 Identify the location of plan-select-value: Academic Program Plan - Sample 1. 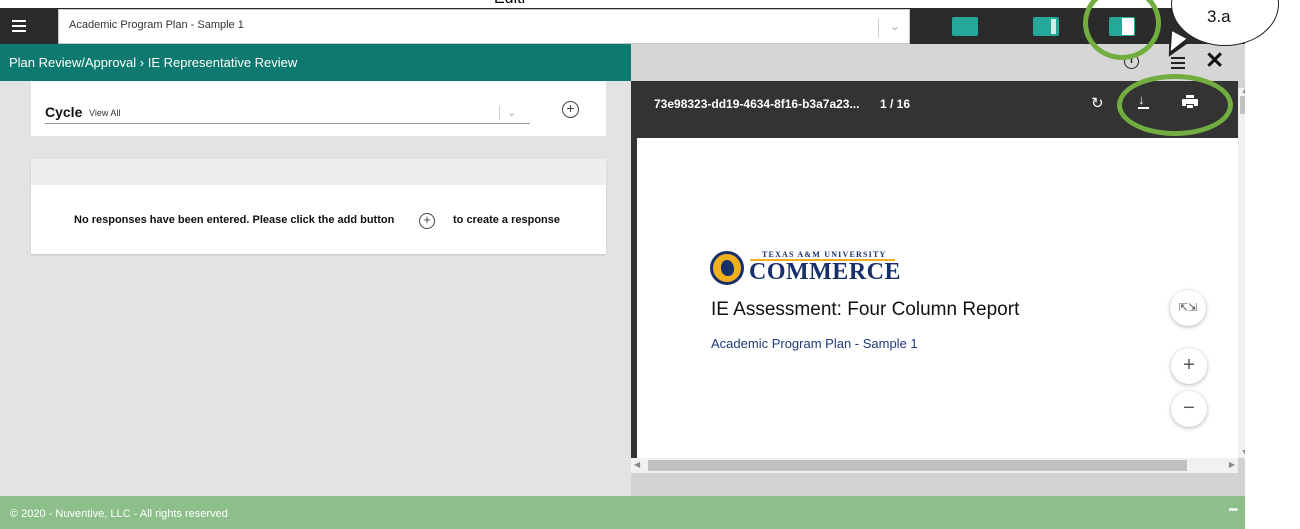
(156, 25).